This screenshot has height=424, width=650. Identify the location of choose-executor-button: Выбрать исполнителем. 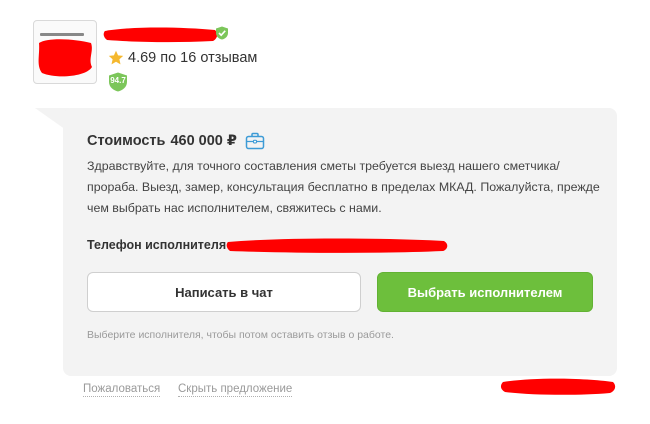
(485, 292).